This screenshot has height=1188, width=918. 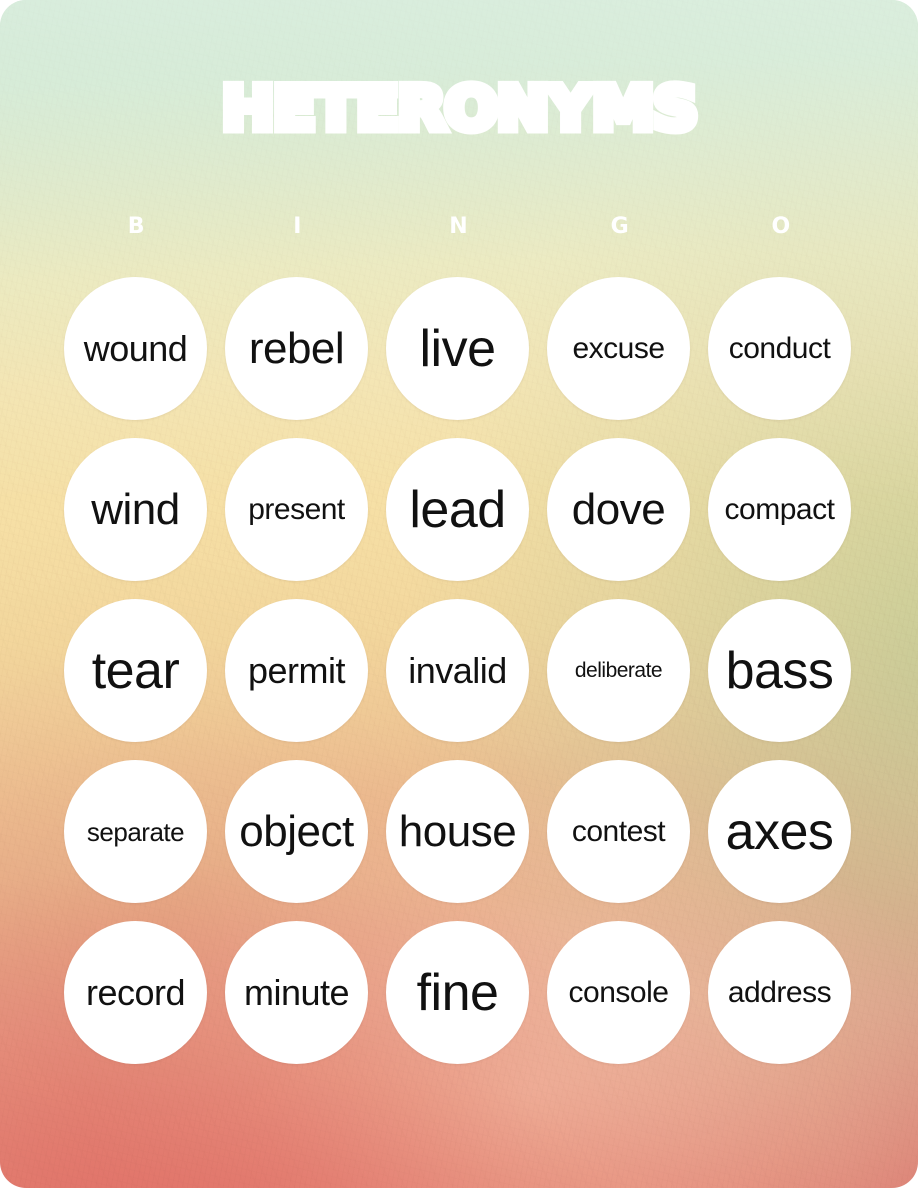 I want to click on bingo-cell-word: separate, so click(x=135, y=831).